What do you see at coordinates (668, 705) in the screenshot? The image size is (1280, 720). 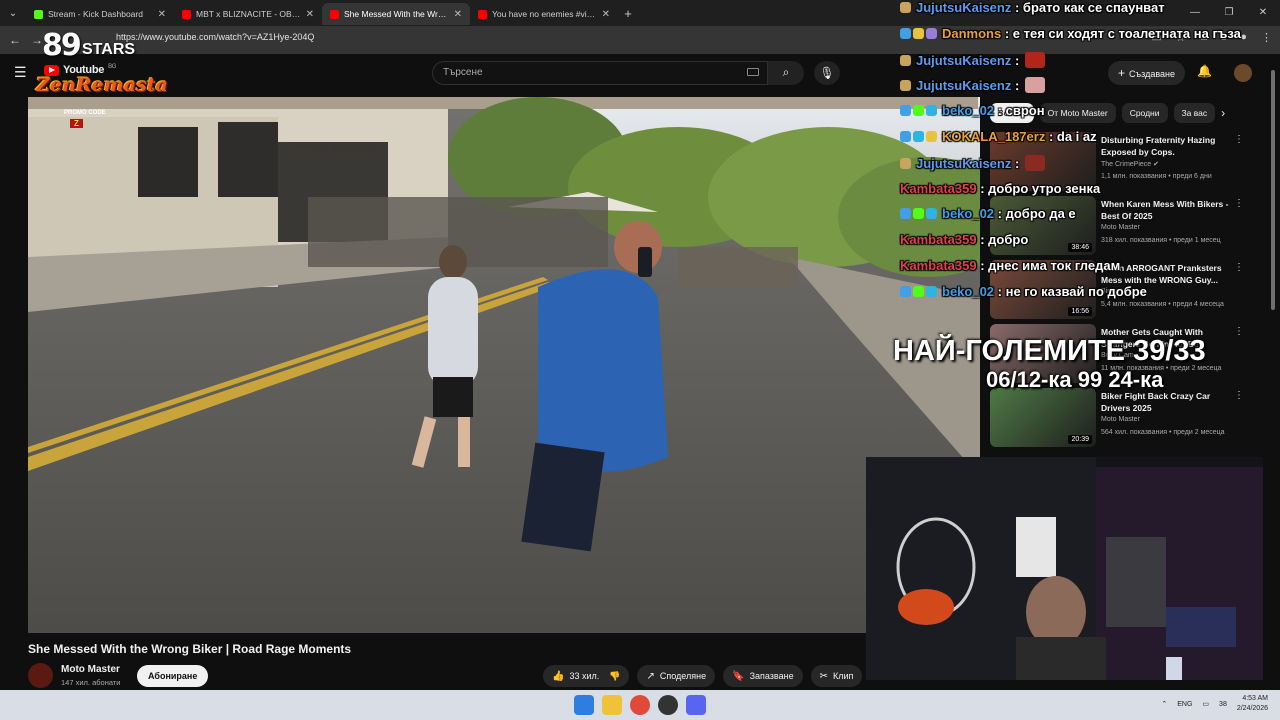 I see `obs-icon` at bounding box center [668, 705].